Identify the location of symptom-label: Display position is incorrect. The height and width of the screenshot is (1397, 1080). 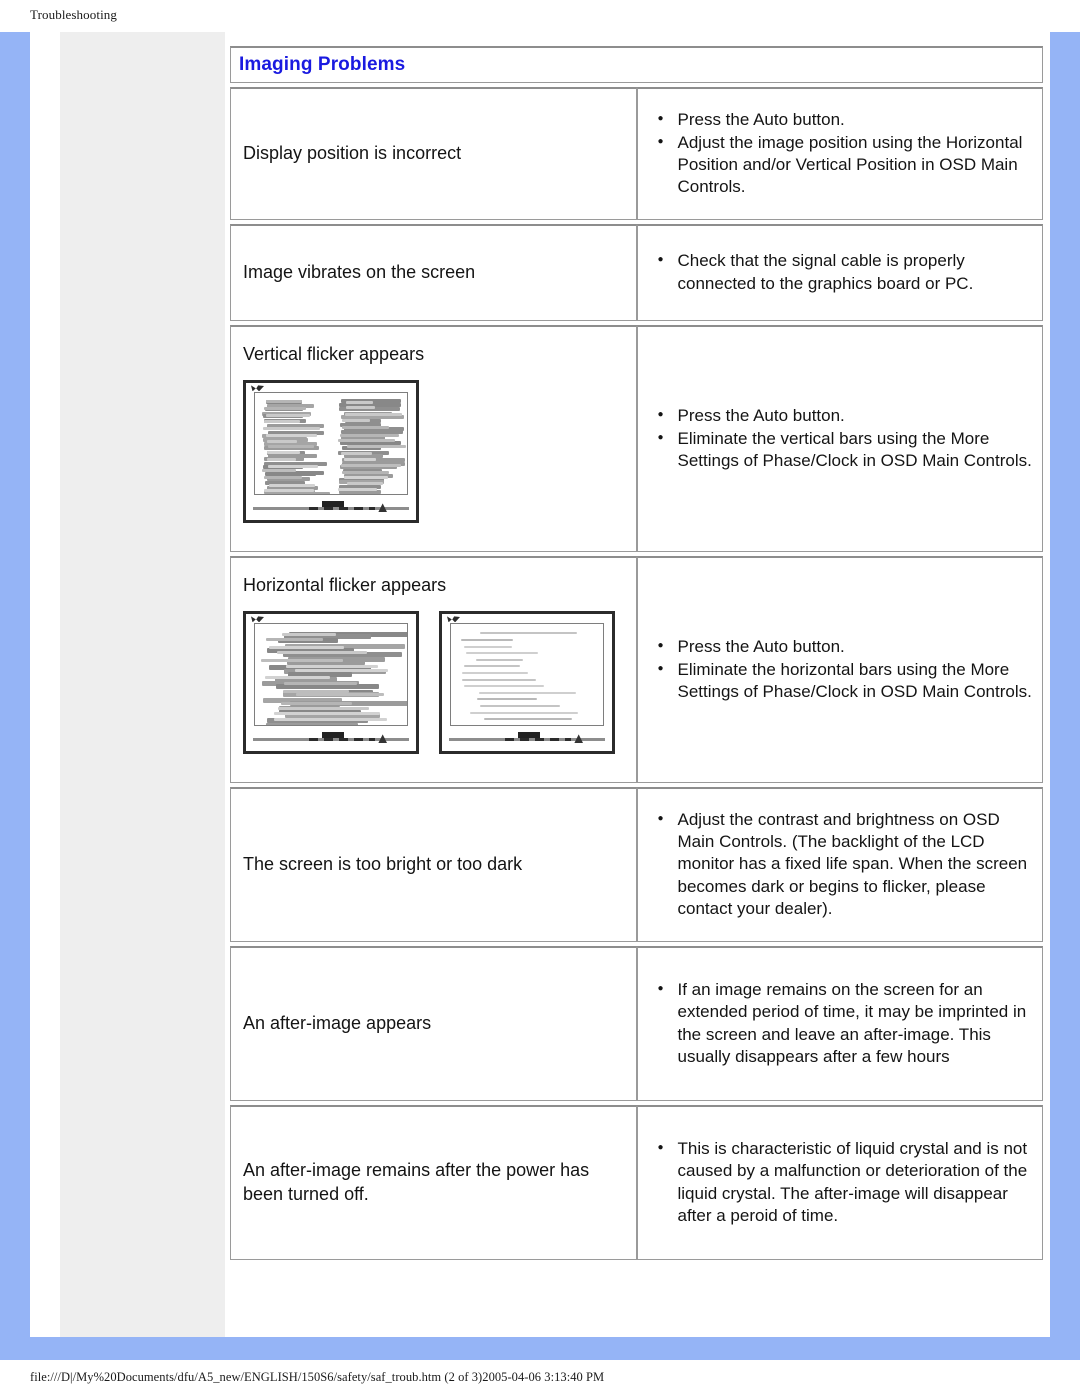
(352, 153).